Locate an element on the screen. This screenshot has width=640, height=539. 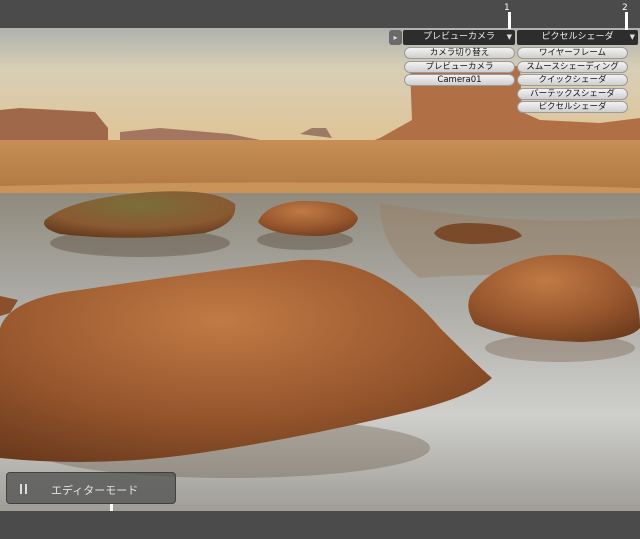
shader-menu-item-quick: クイックシェーダ is located at coordinates (572, 80).